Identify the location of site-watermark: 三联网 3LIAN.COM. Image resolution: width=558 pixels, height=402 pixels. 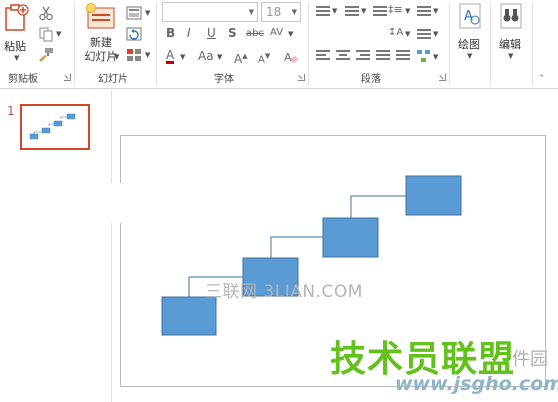
(284, 292).